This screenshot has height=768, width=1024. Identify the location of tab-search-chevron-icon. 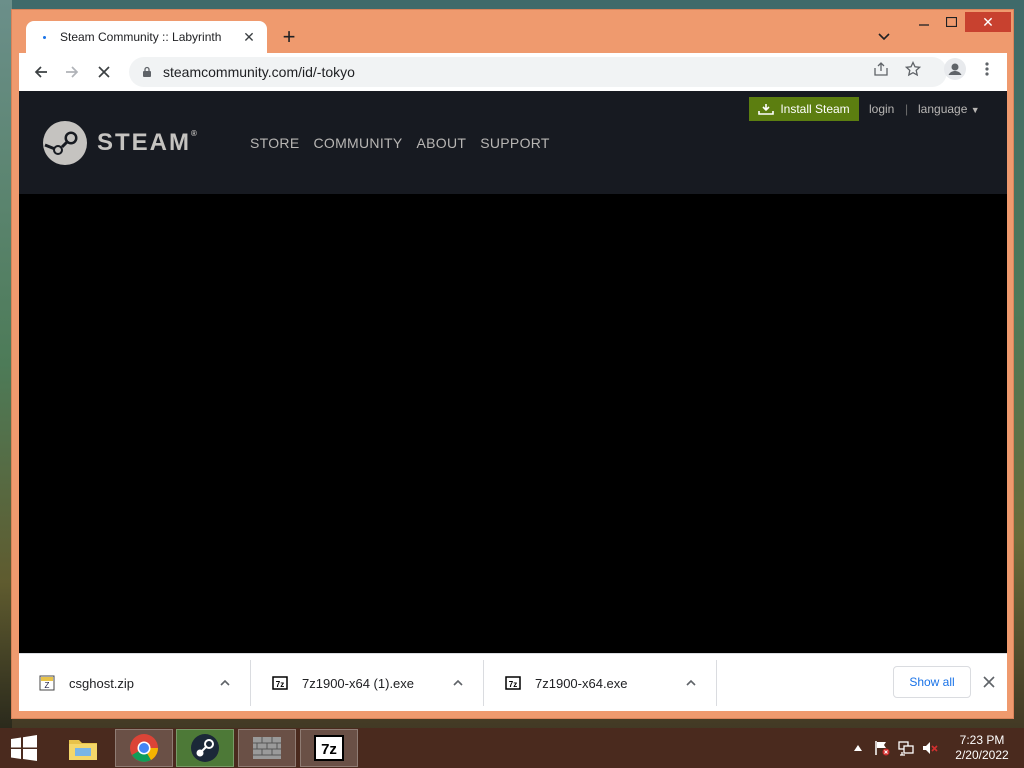
(884, 36).